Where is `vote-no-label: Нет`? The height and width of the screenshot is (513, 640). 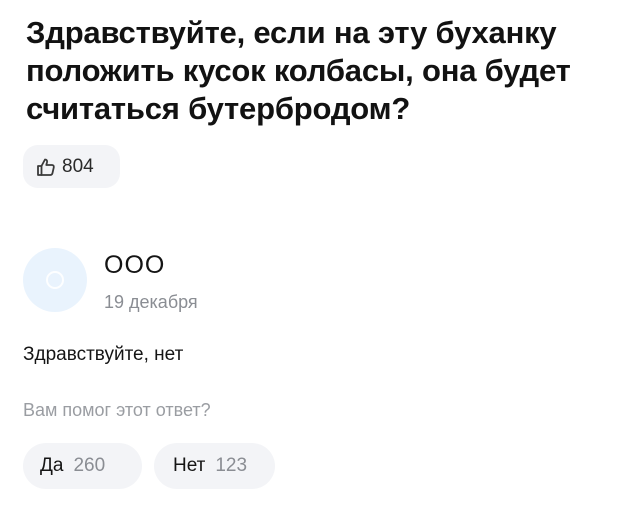
vote-no-label: Нет is located at coordinates (189, 465).